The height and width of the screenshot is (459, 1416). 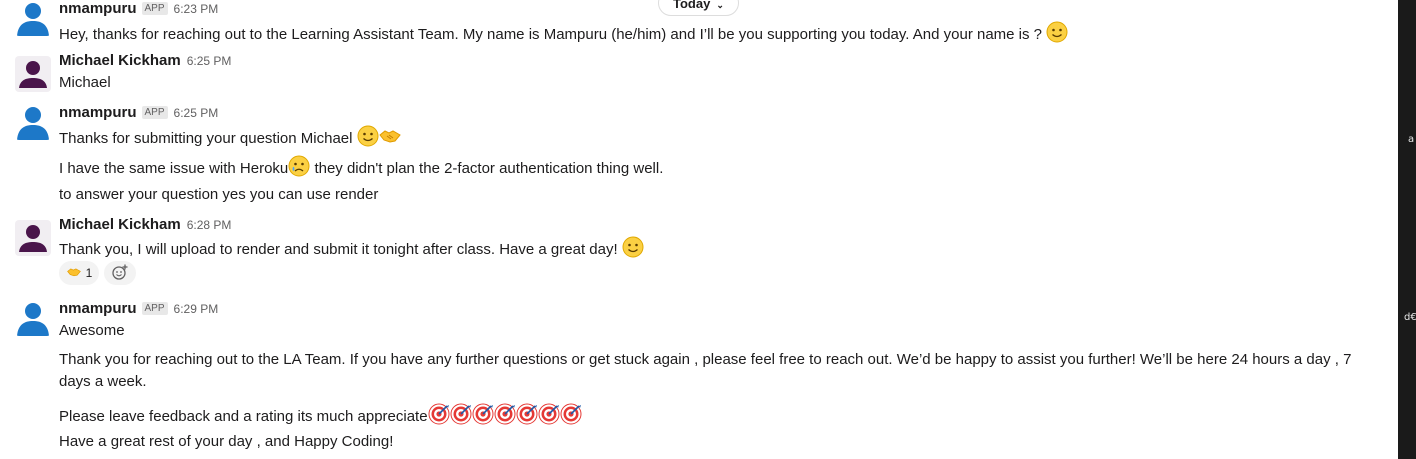 What do you see at coordinates (74, 273) in the screenshot?
I see `handshake-icon` at bounding box center [74, 273].